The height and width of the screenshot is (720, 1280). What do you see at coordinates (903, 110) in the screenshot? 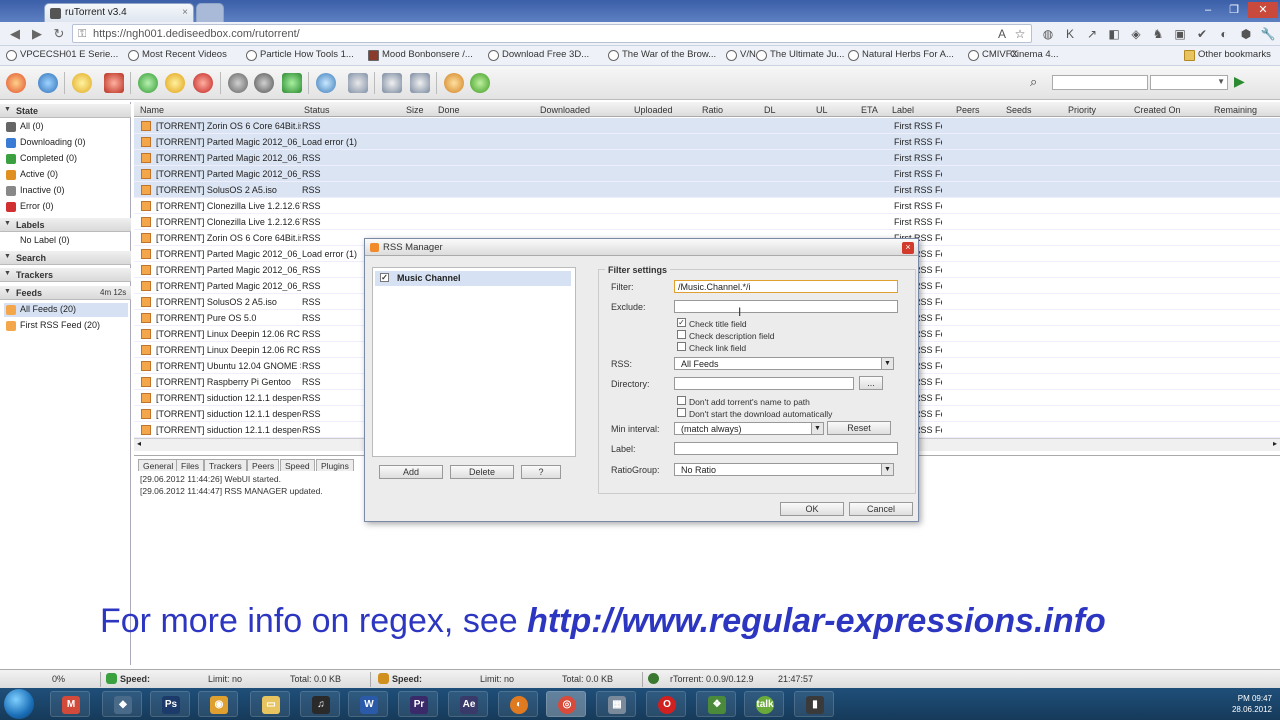
I see `column-header: Label` at bounding box center [903, 110].